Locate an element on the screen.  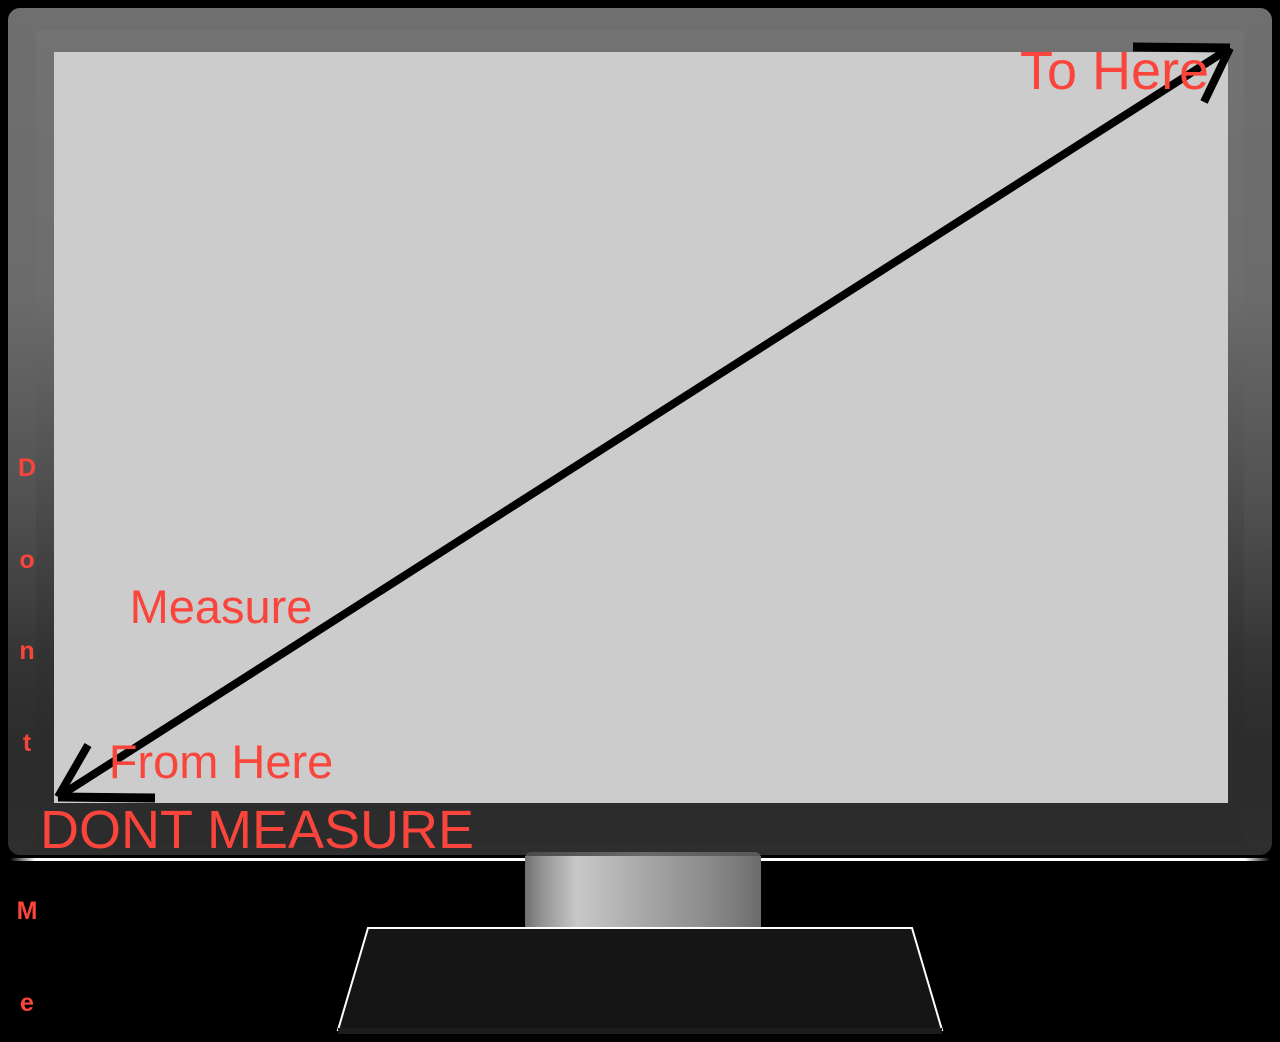
stand-base-lip is located at coordinates (640, 1031).